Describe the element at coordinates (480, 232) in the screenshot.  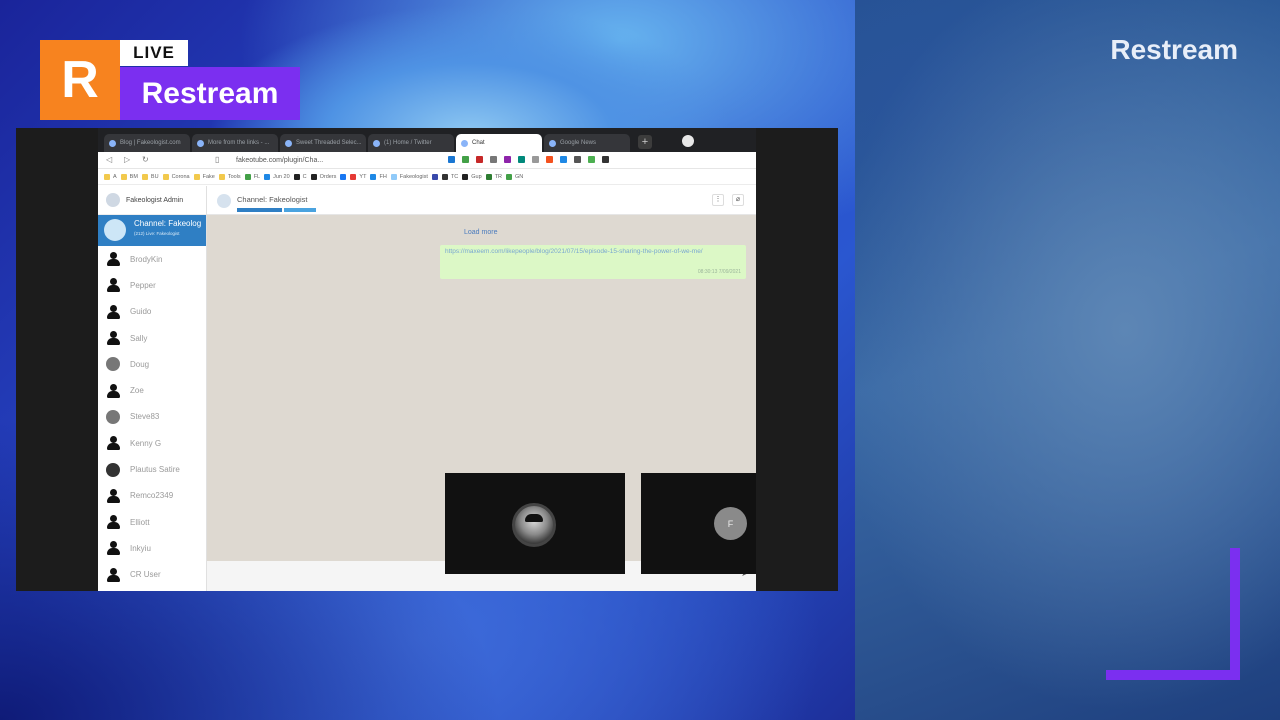
I see `load-more-link: Load more` at that location.